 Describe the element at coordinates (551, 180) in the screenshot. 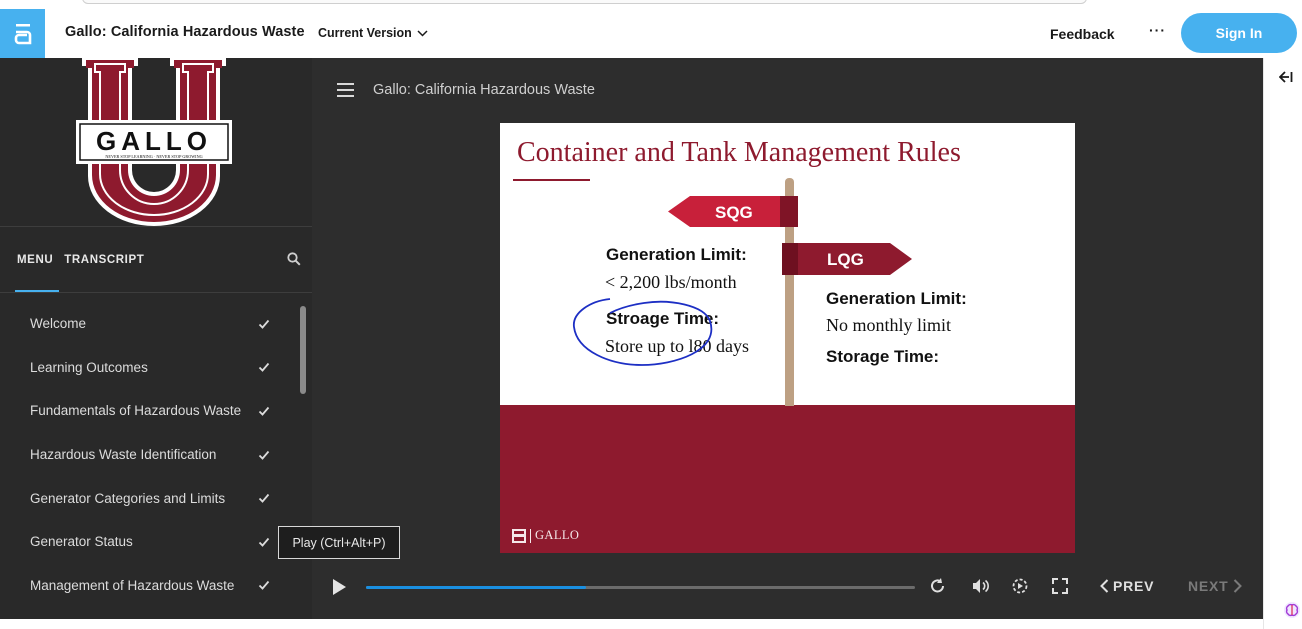

I see `title-underline` at that location.